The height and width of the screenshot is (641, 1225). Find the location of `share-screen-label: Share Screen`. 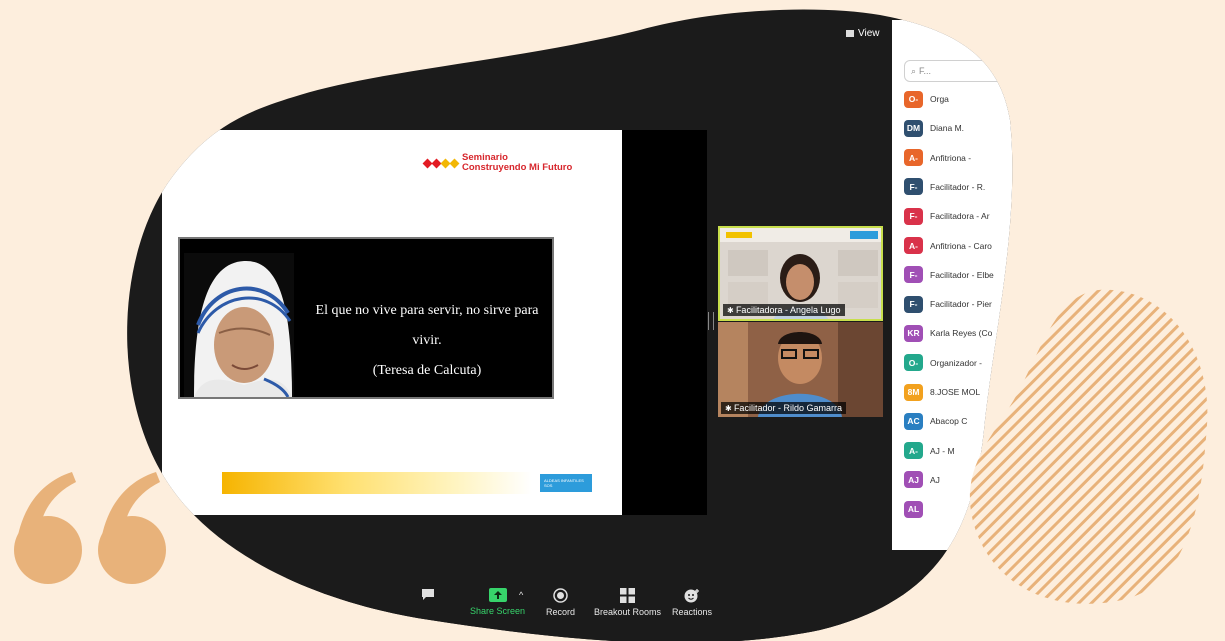

share-screen-label: Share Screen is located at coordinates (498, 611).